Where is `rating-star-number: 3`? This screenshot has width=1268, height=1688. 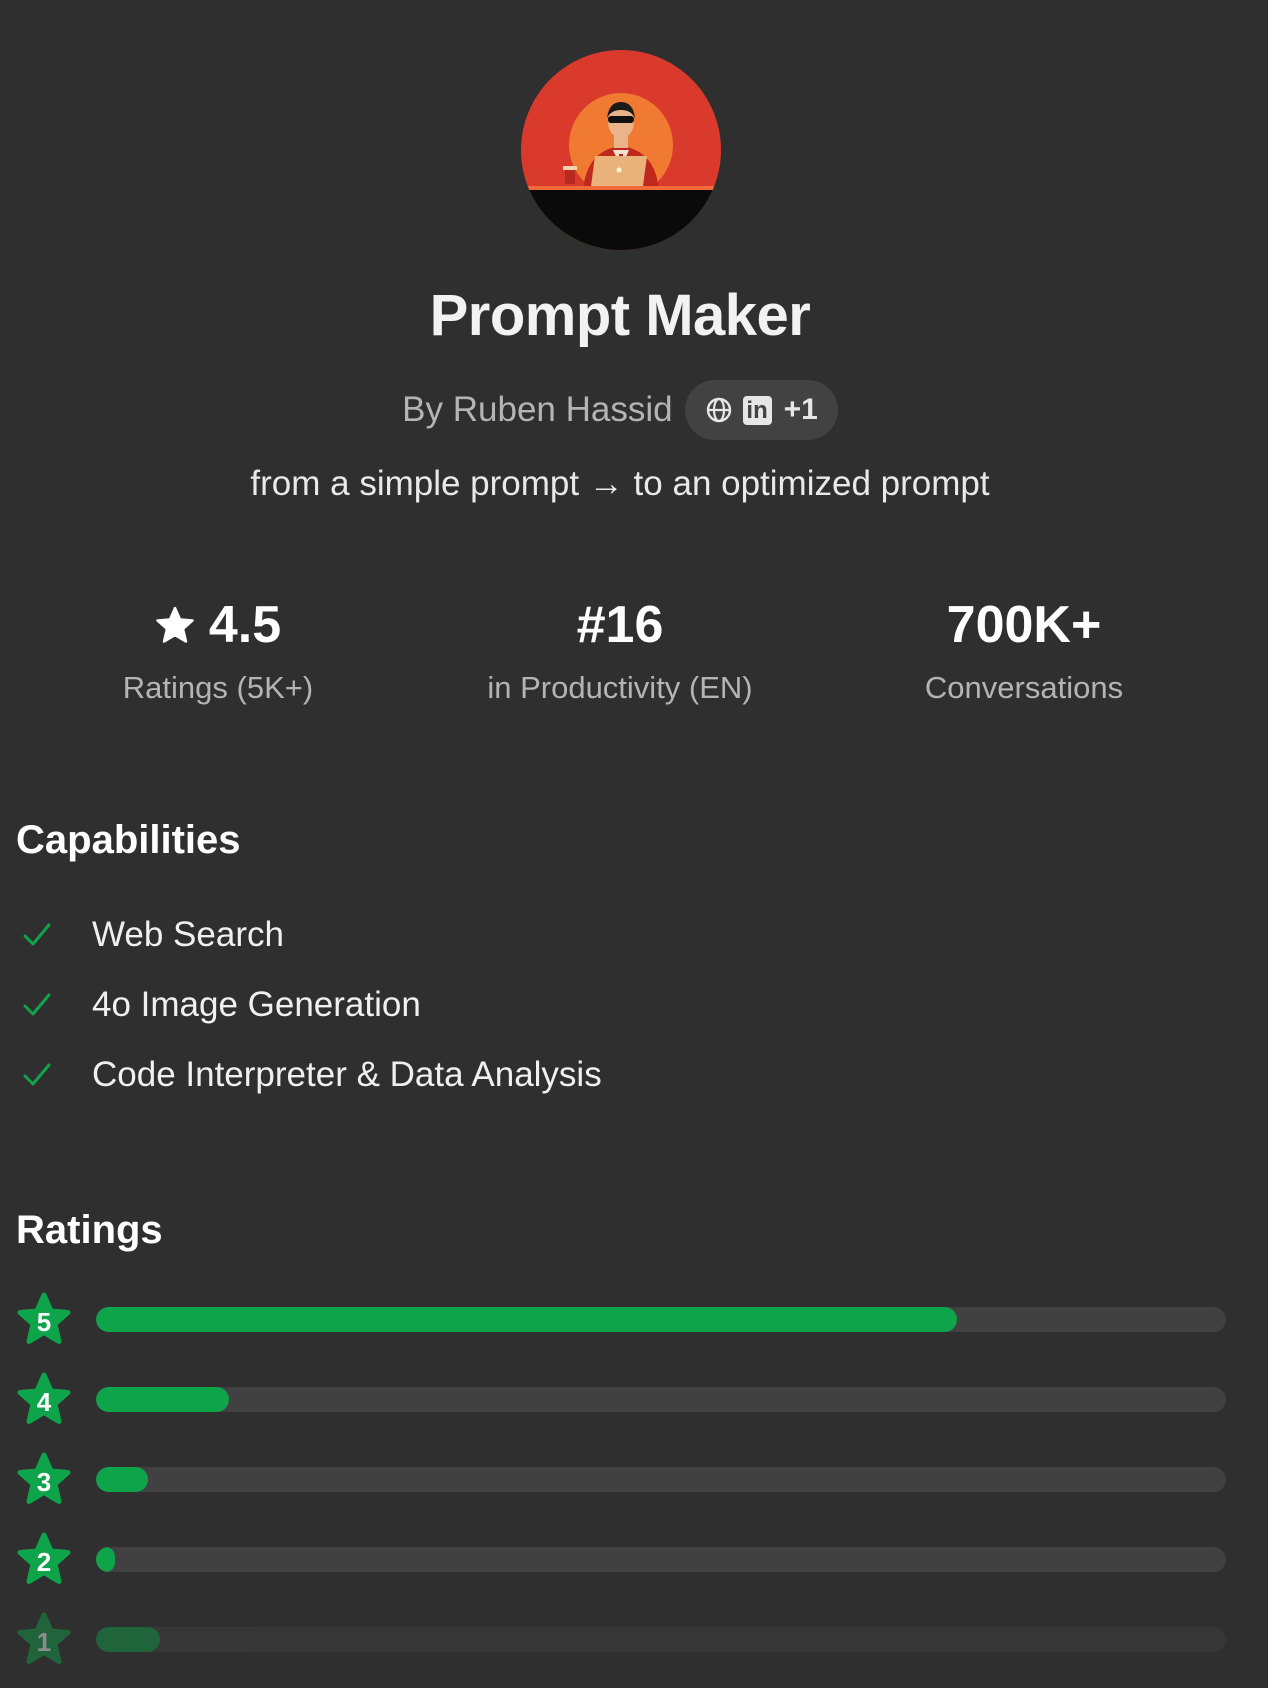
rating-star-number: 3 is located at coordinates (44, 1482).